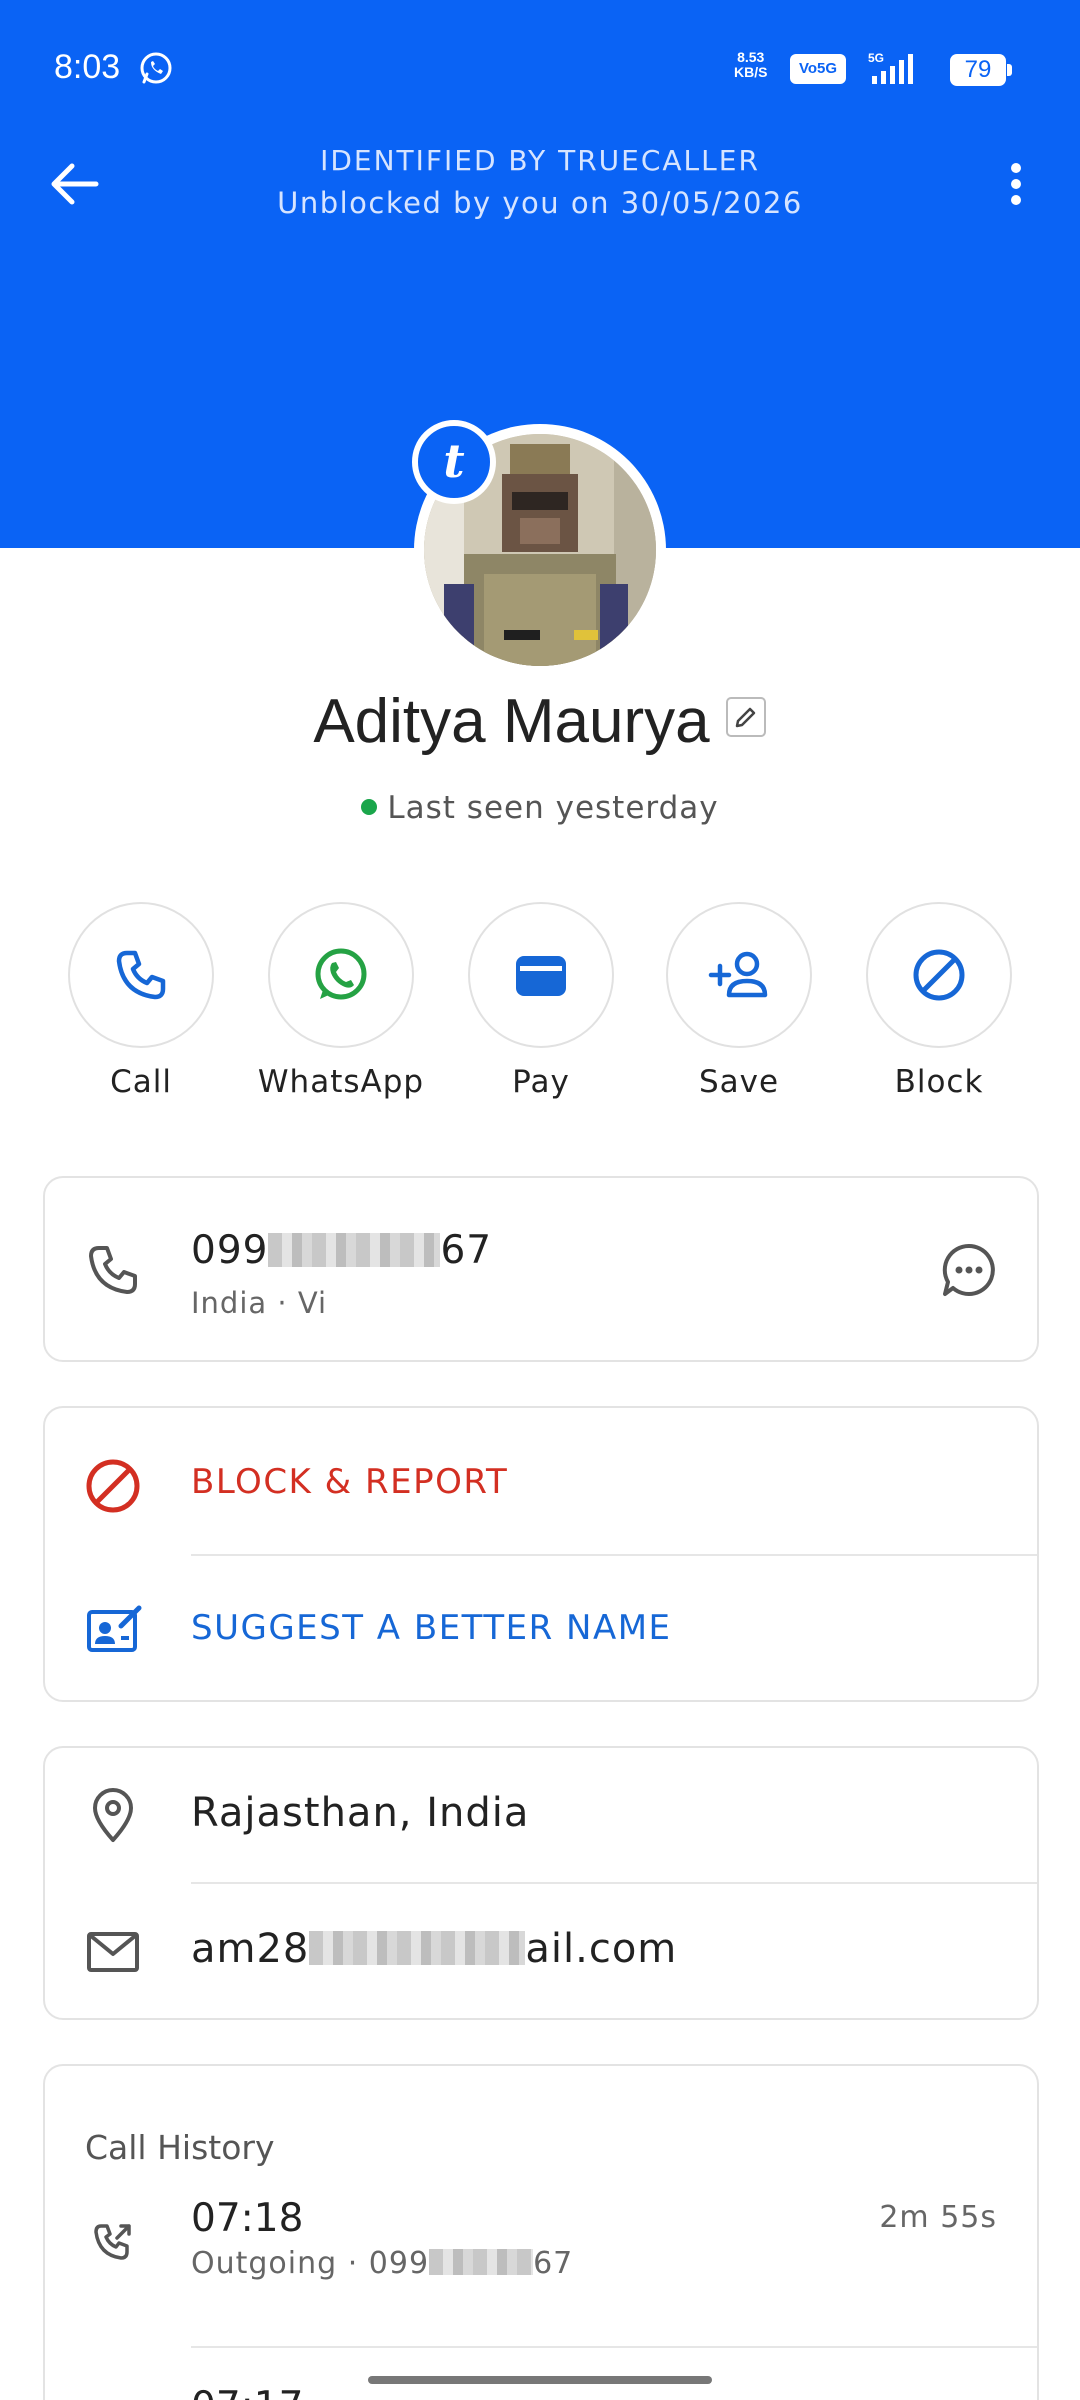 This screenshot has height=2400, width=1080. Describe the element at coordinates (890, 67) in the screenshot. I see `signal-icon: 5G` at that location.